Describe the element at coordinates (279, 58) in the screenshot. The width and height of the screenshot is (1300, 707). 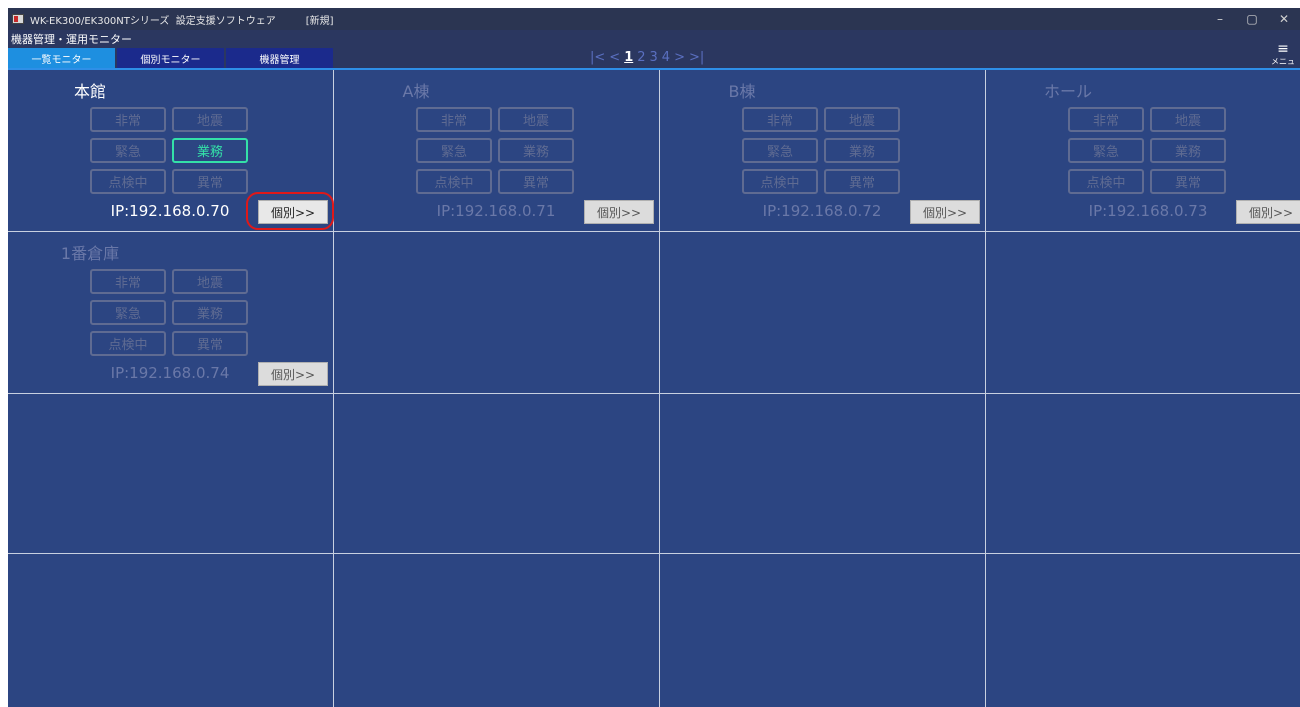
I see `tab-device-management: 機器管理` at that location.